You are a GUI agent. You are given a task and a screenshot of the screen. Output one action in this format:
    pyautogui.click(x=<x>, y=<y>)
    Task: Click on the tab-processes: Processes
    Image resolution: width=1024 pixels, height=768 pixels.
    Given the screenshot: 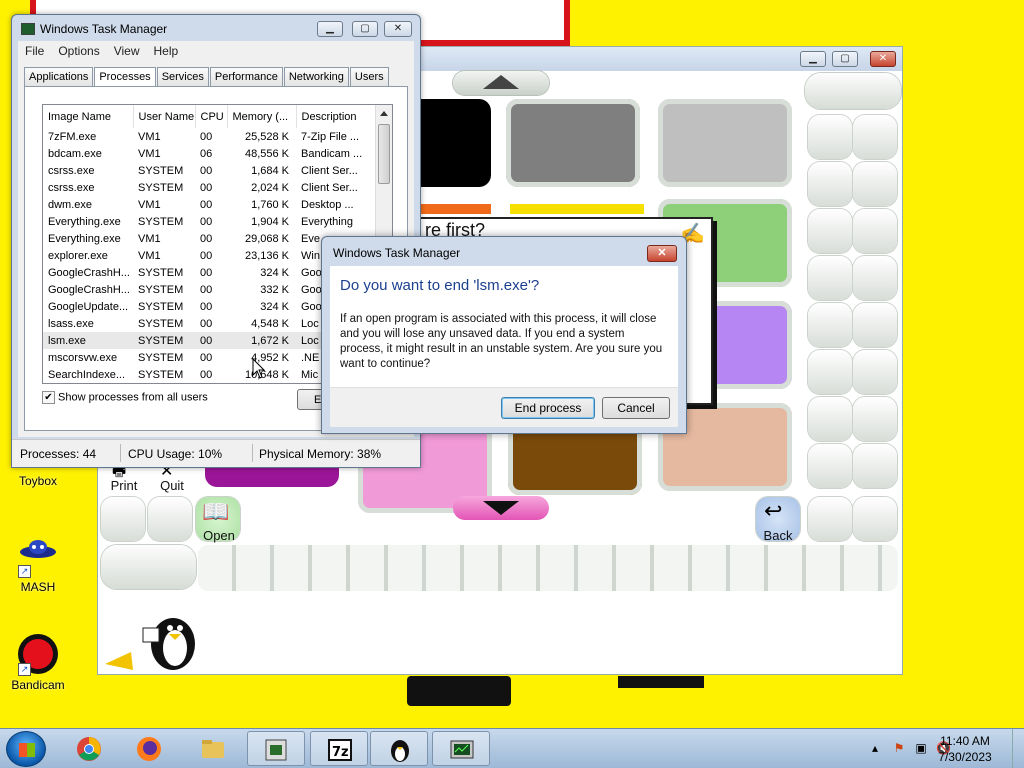 What is the action you would take?
    pyautogui.click(x=125, y=77)
    